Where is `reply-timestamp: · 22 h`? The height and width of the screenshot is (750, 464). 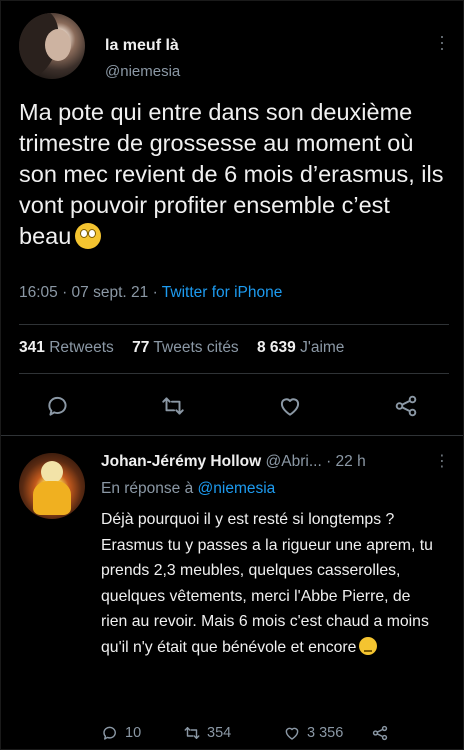
reply-timestamp: · 22 h is located at coordinates (346, 461).